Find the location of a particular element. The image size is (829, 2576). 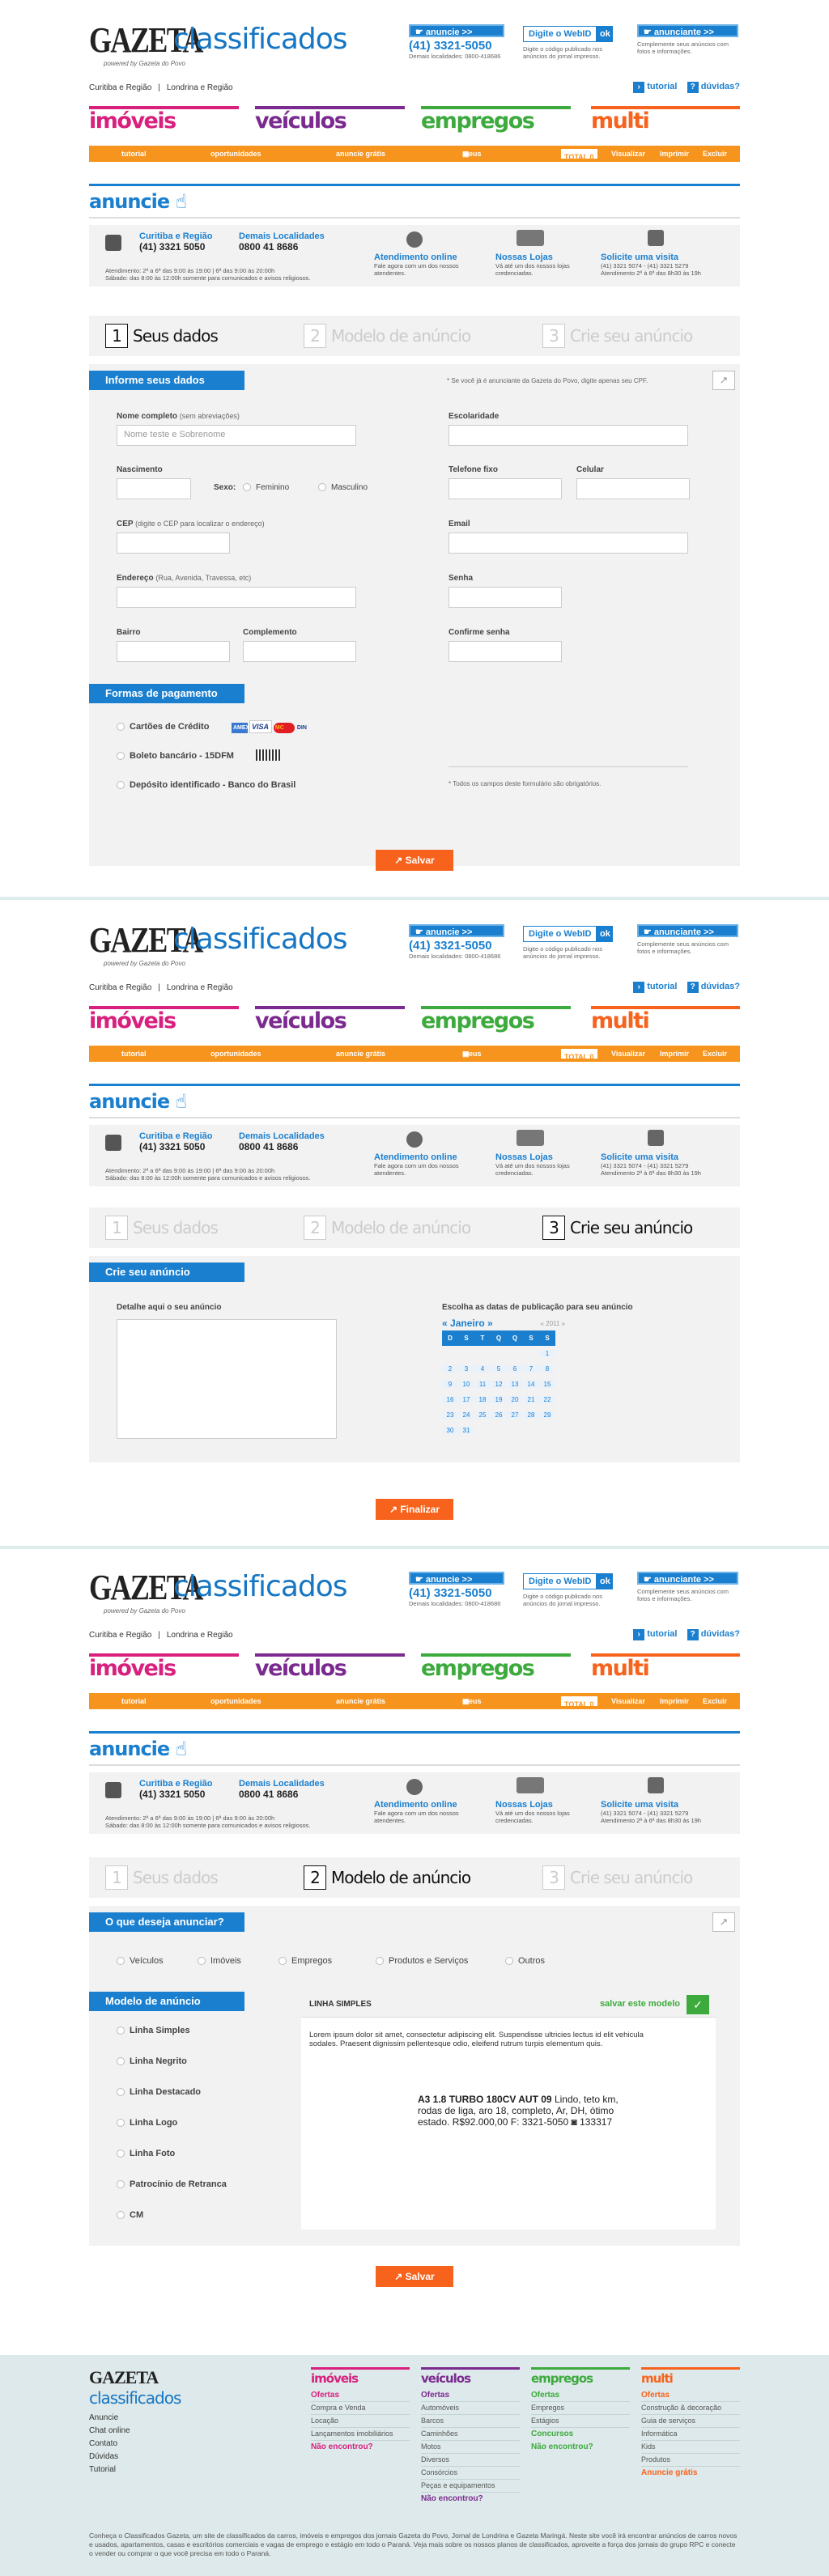

footer-col-item: Peças e equipamentos is located at coordinates (470, 2486).